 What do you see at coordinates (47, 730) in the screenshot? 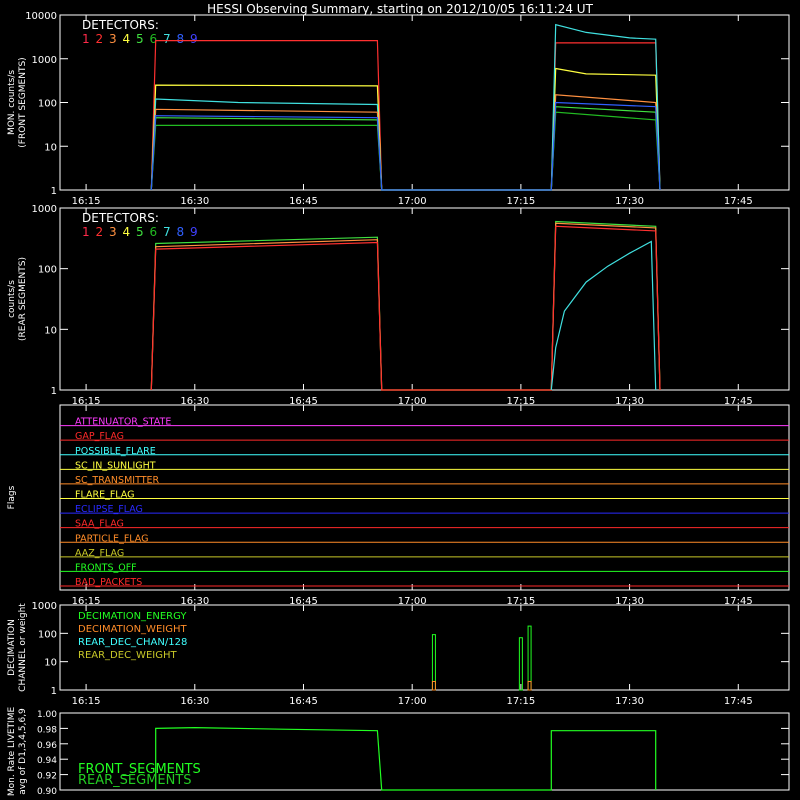
I see `y-tick-label: 0.98` at bounding box center [47, 730].